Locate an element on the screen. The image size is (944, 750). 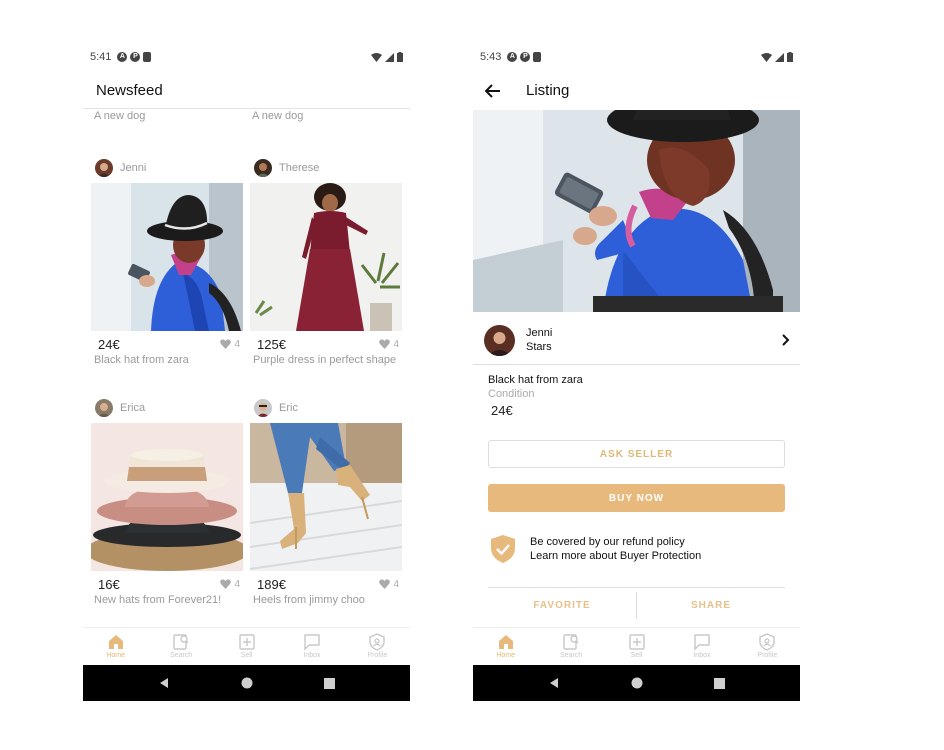
sell-icon is located at coordinates (636, 642).